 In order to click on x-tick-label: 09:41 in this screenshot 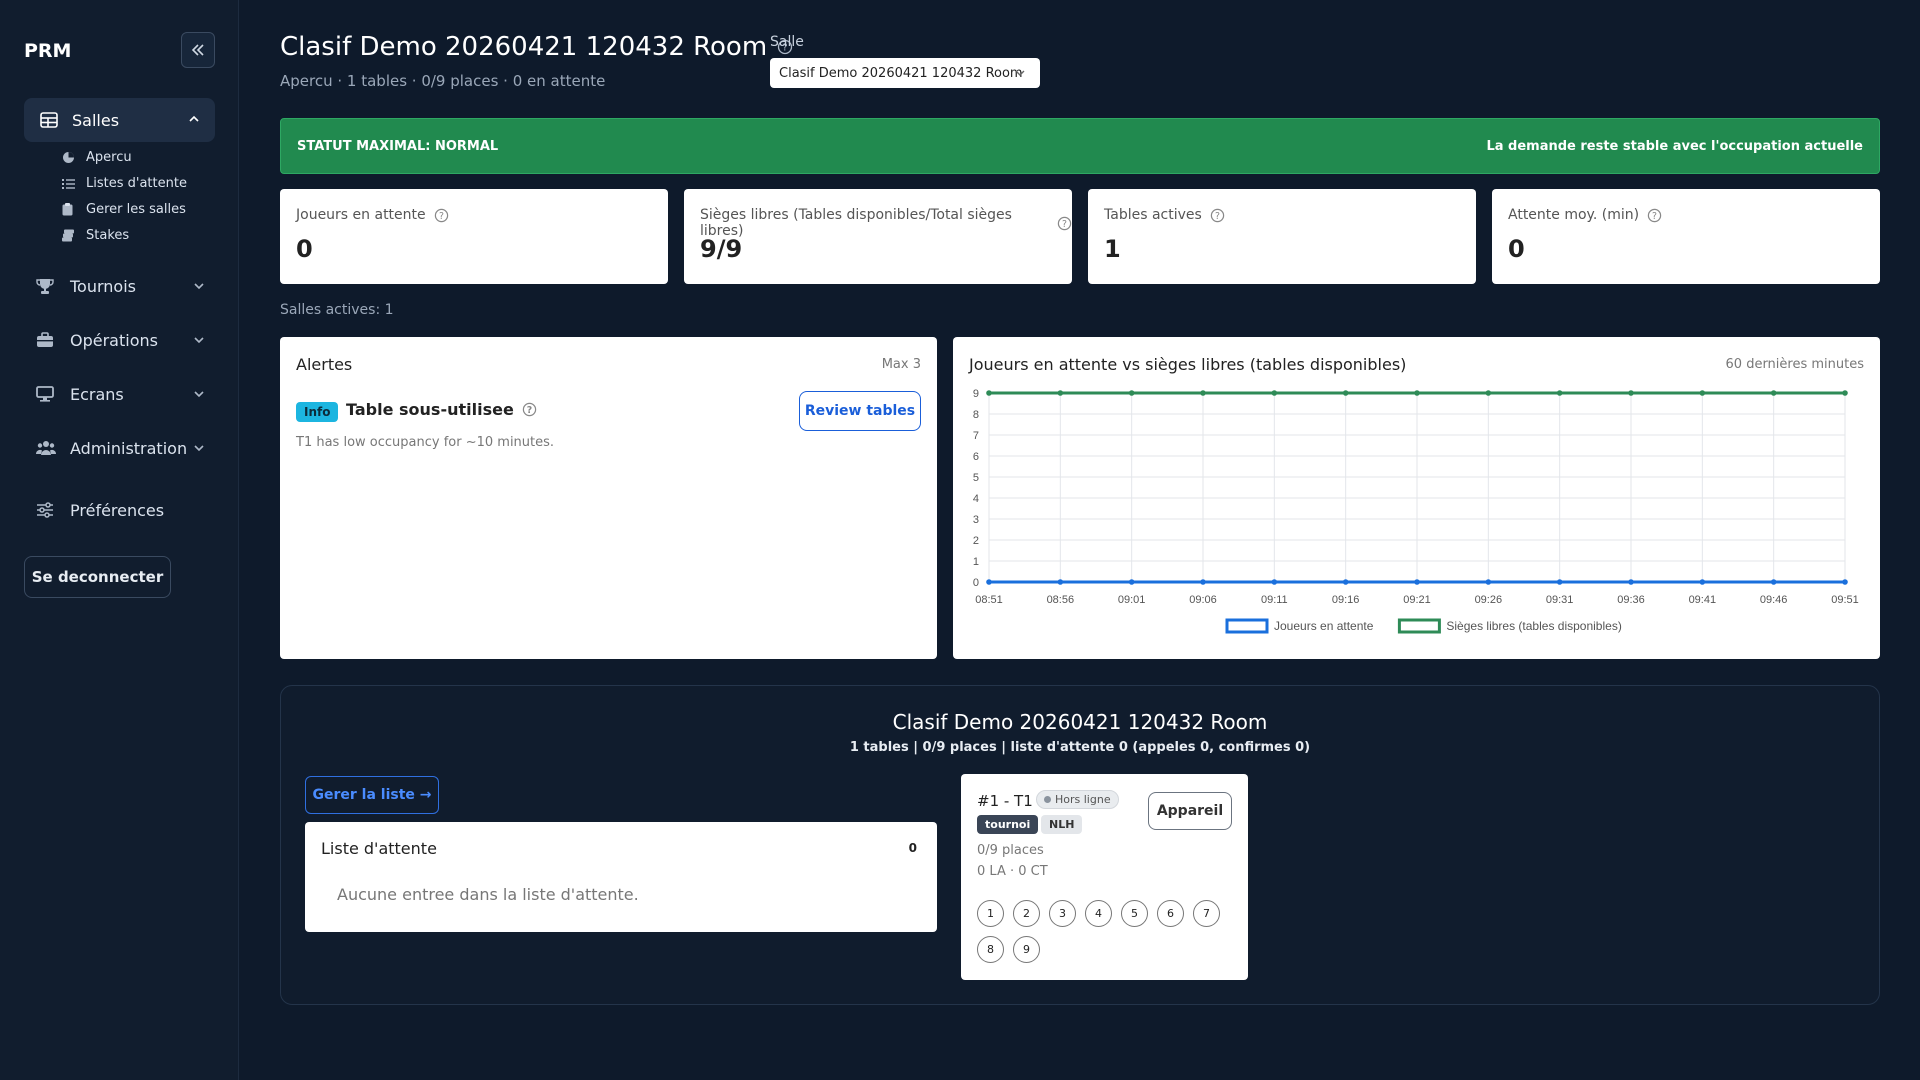, I will do `click(1703, 600)`.